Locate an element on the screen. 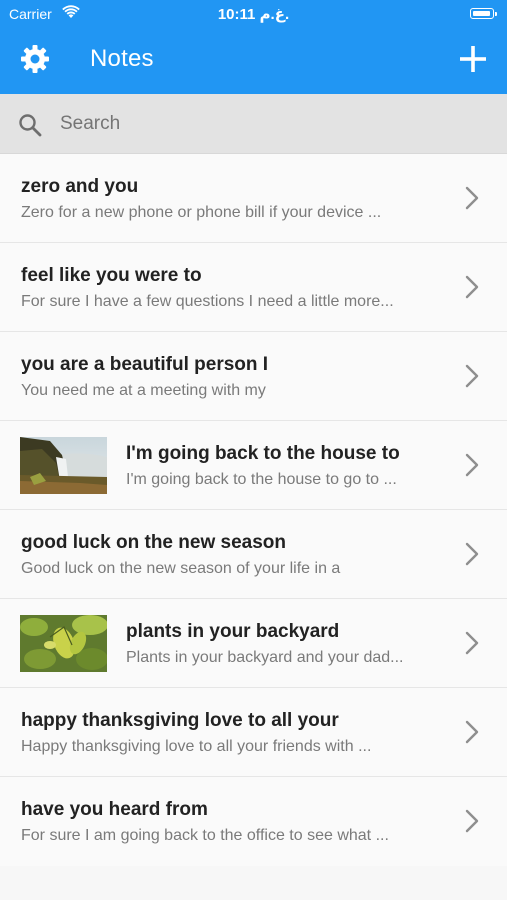  note-title: feel like you were to is located at coordinates (111, 275).